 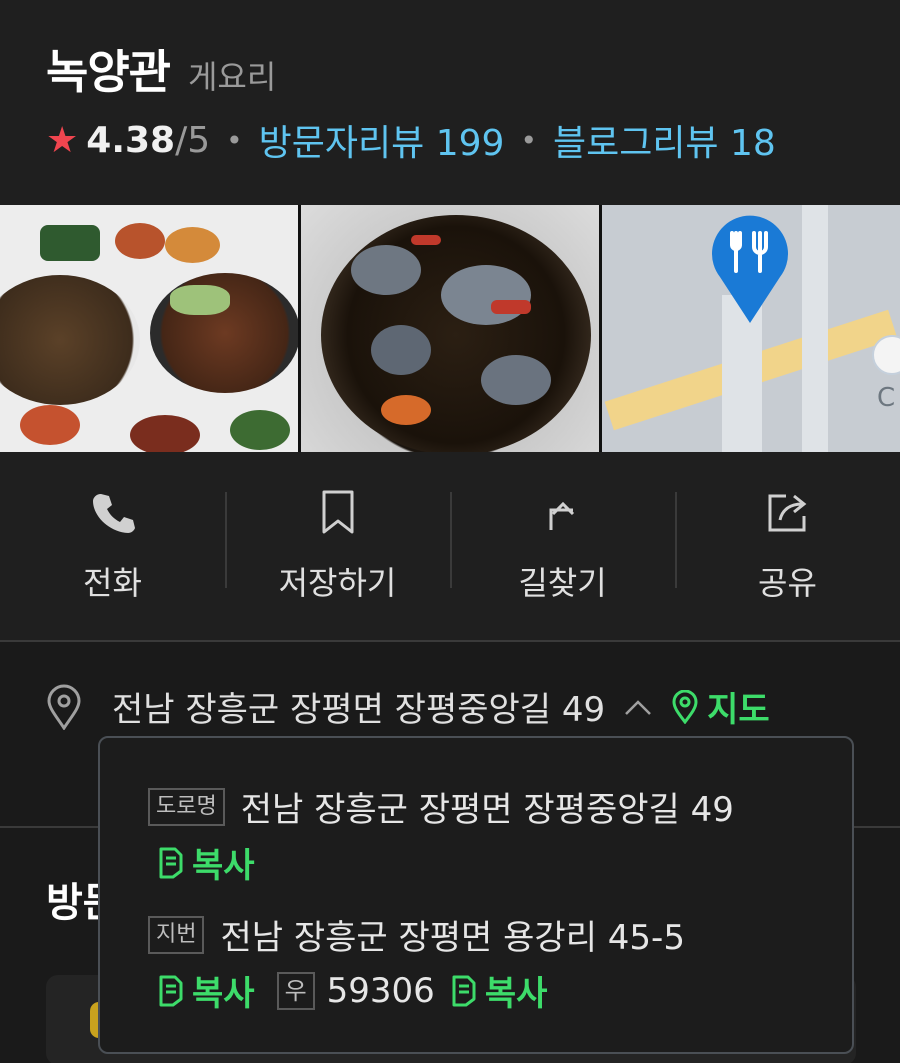 What do you see at coordinates (295, 990) in the screenshot?
I see `zip-tag: 우` at bounding box center [295, 990].